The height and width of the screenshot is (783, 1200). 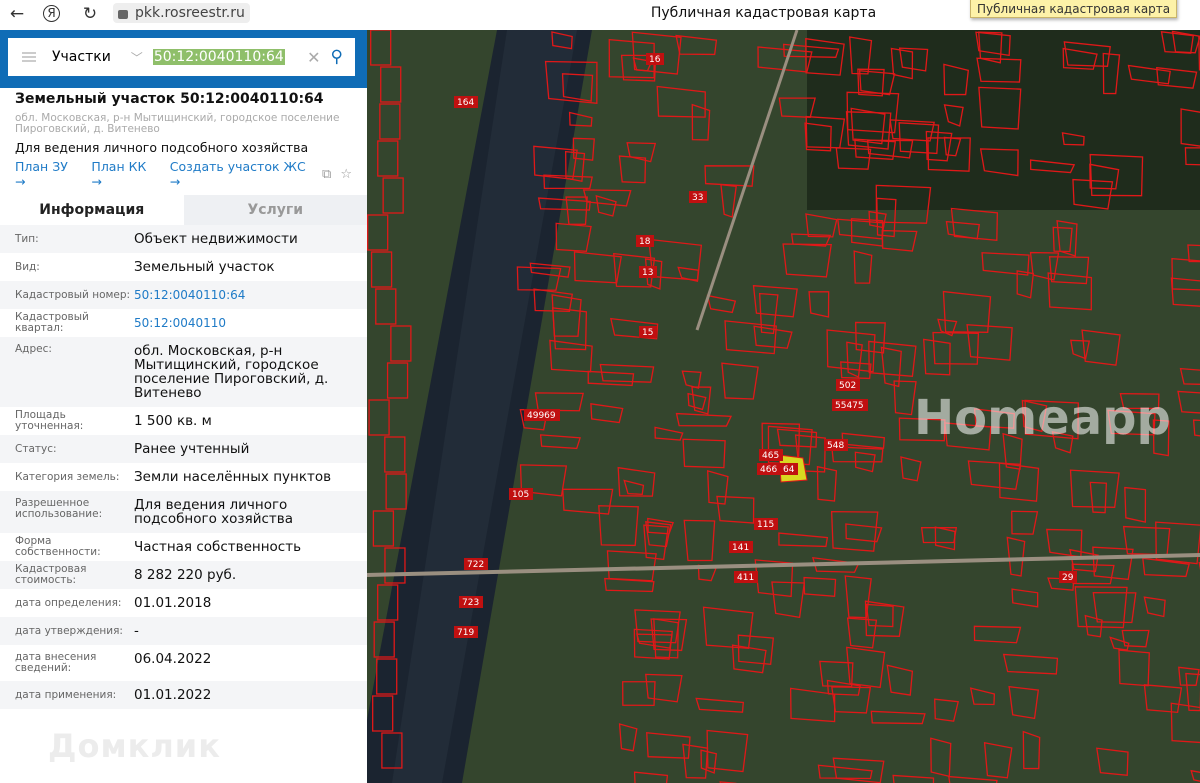 I want to click on object-purpose: Для ведения личного подсобного хозяйства, so click(x=162, y=147).